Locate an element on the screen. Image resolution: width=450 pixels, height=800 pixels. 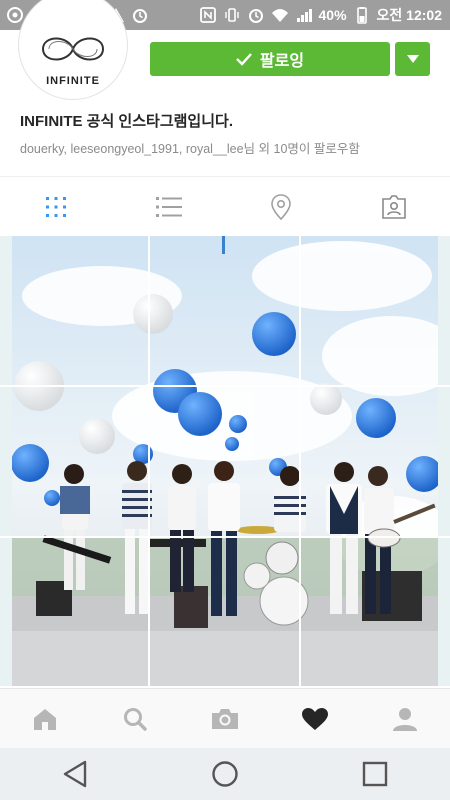
search-icon is located at coordinates (135, 719).